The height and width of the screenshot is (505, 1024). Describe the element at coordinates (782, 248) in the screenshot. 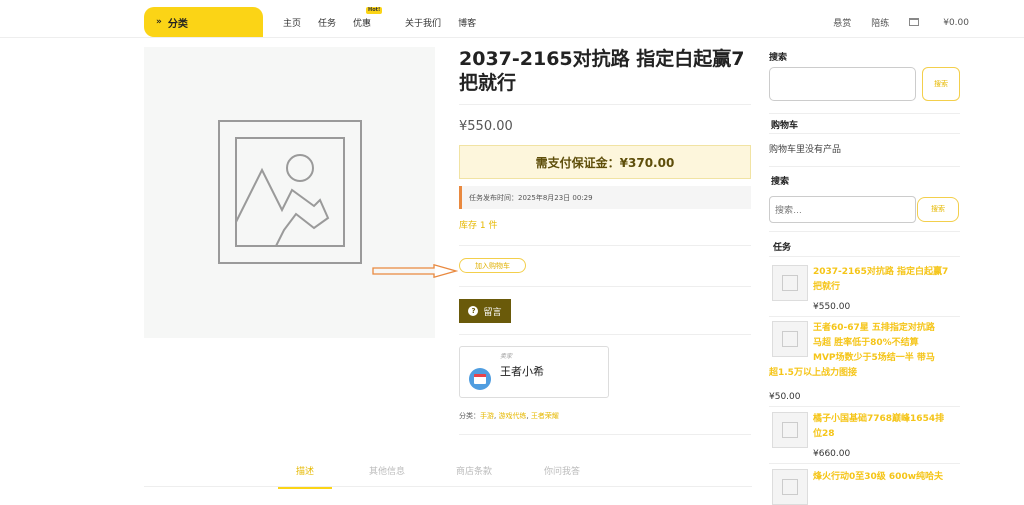

I see `sidebar-tasks-heading: 任务` at that location.